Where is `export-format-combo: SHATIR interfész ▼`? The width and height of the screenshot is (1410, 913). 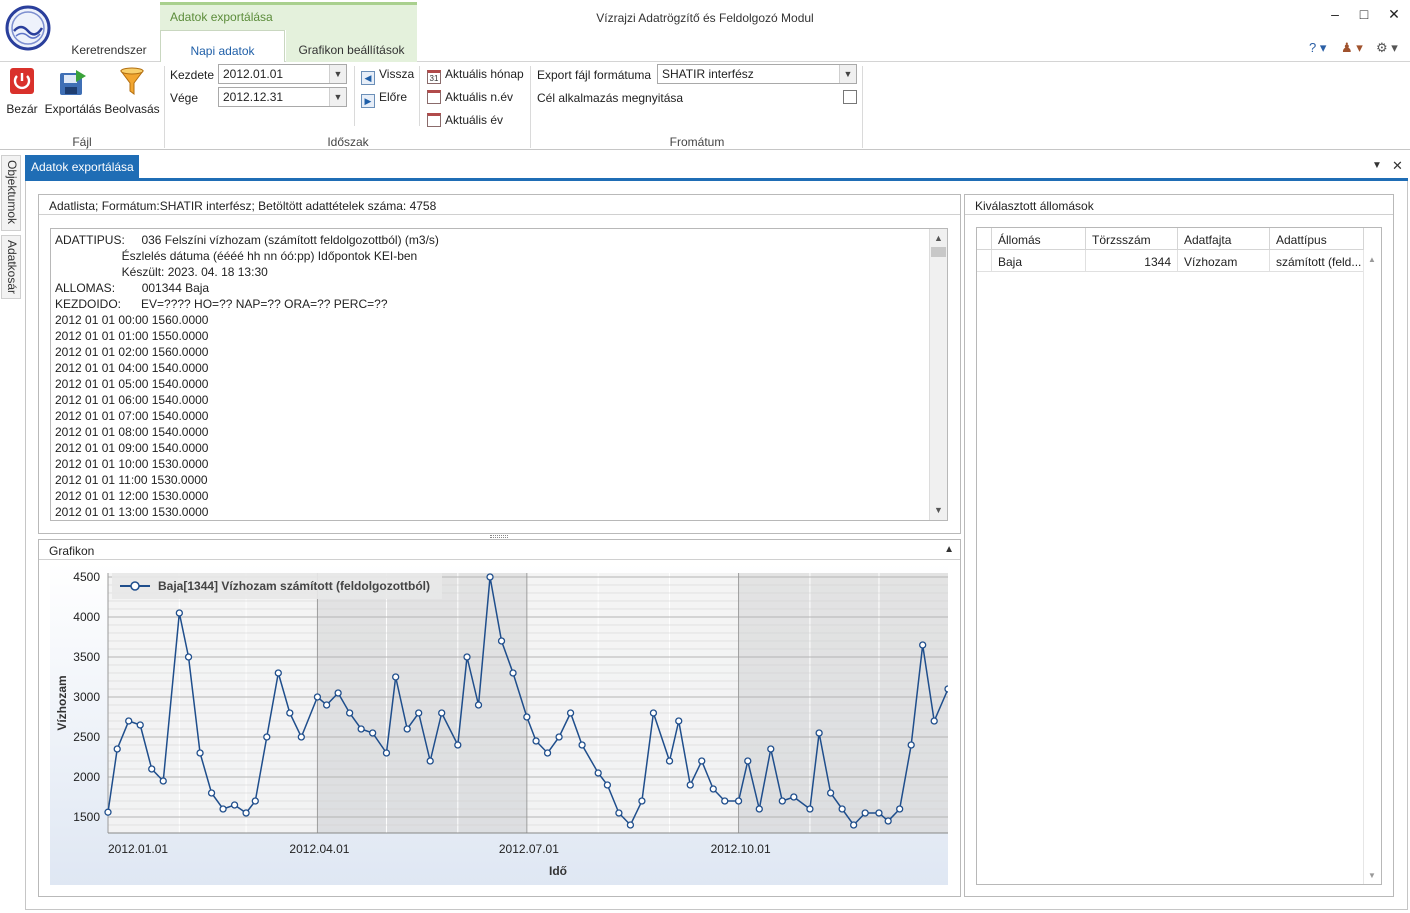 export-format-combo: SHATIR interfész ▼ is located at coordinates (757, 74).